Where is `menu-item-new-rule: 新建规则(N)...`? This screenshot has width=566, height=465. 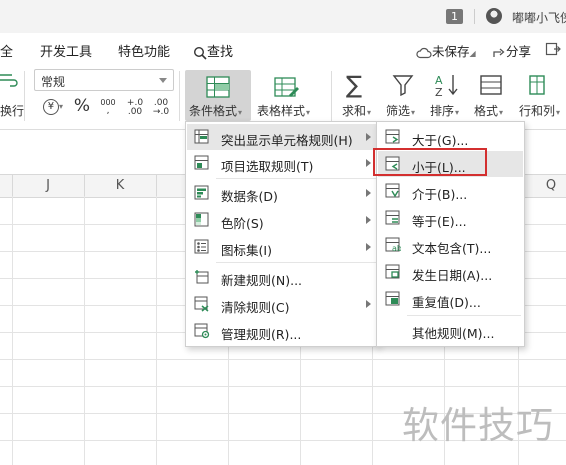
menu-item-new-rule: 新建规则(N)... is located at coordinates (282, 277).